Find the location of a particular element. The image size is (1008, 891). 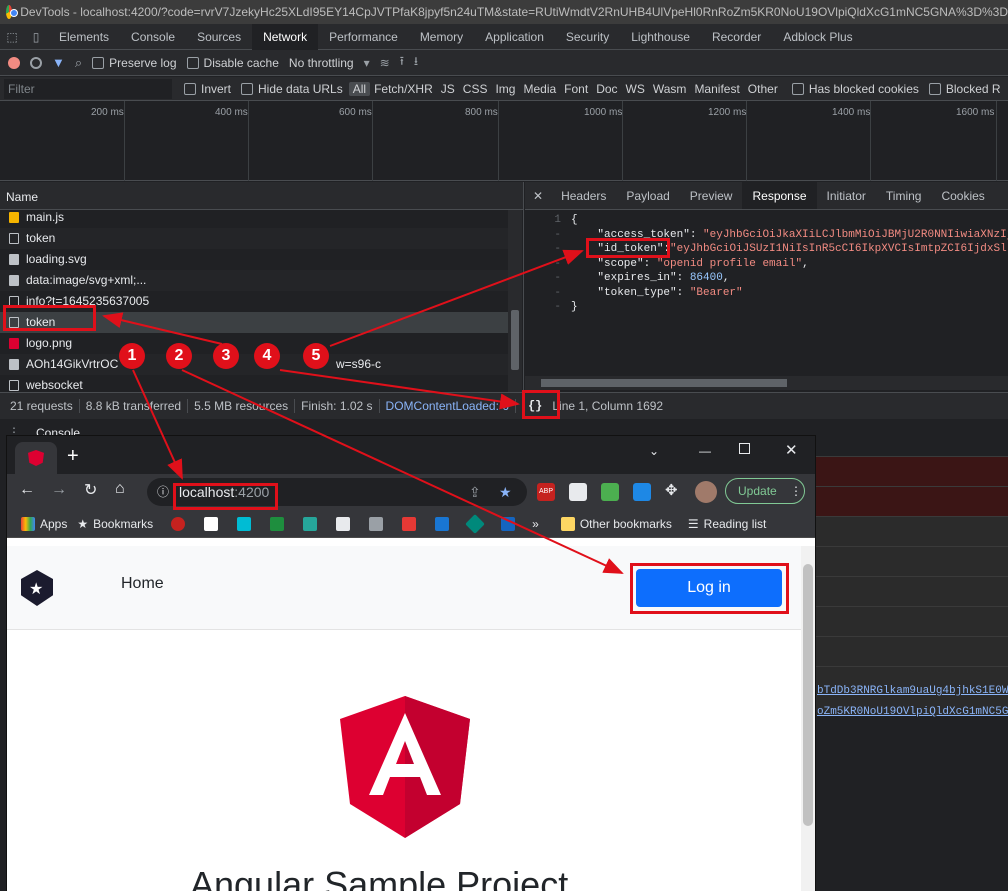

inspect-icon: ⬚ is located at coordinates (12, 37).